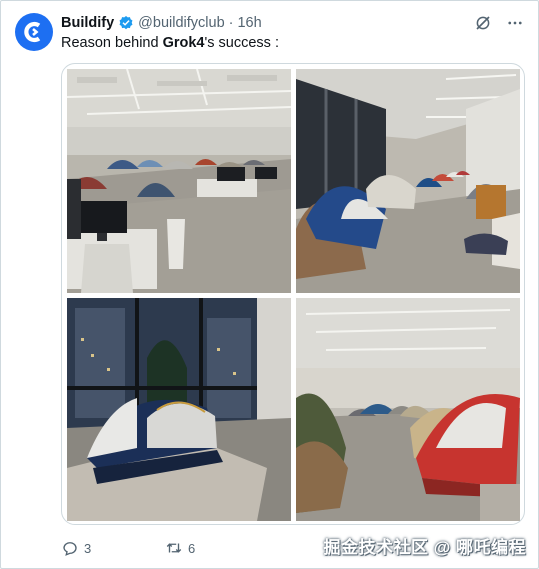 The height and width of the screenshot is (569, 539). I want to click on author-handle: @buildifyclub, so click(181, 23).